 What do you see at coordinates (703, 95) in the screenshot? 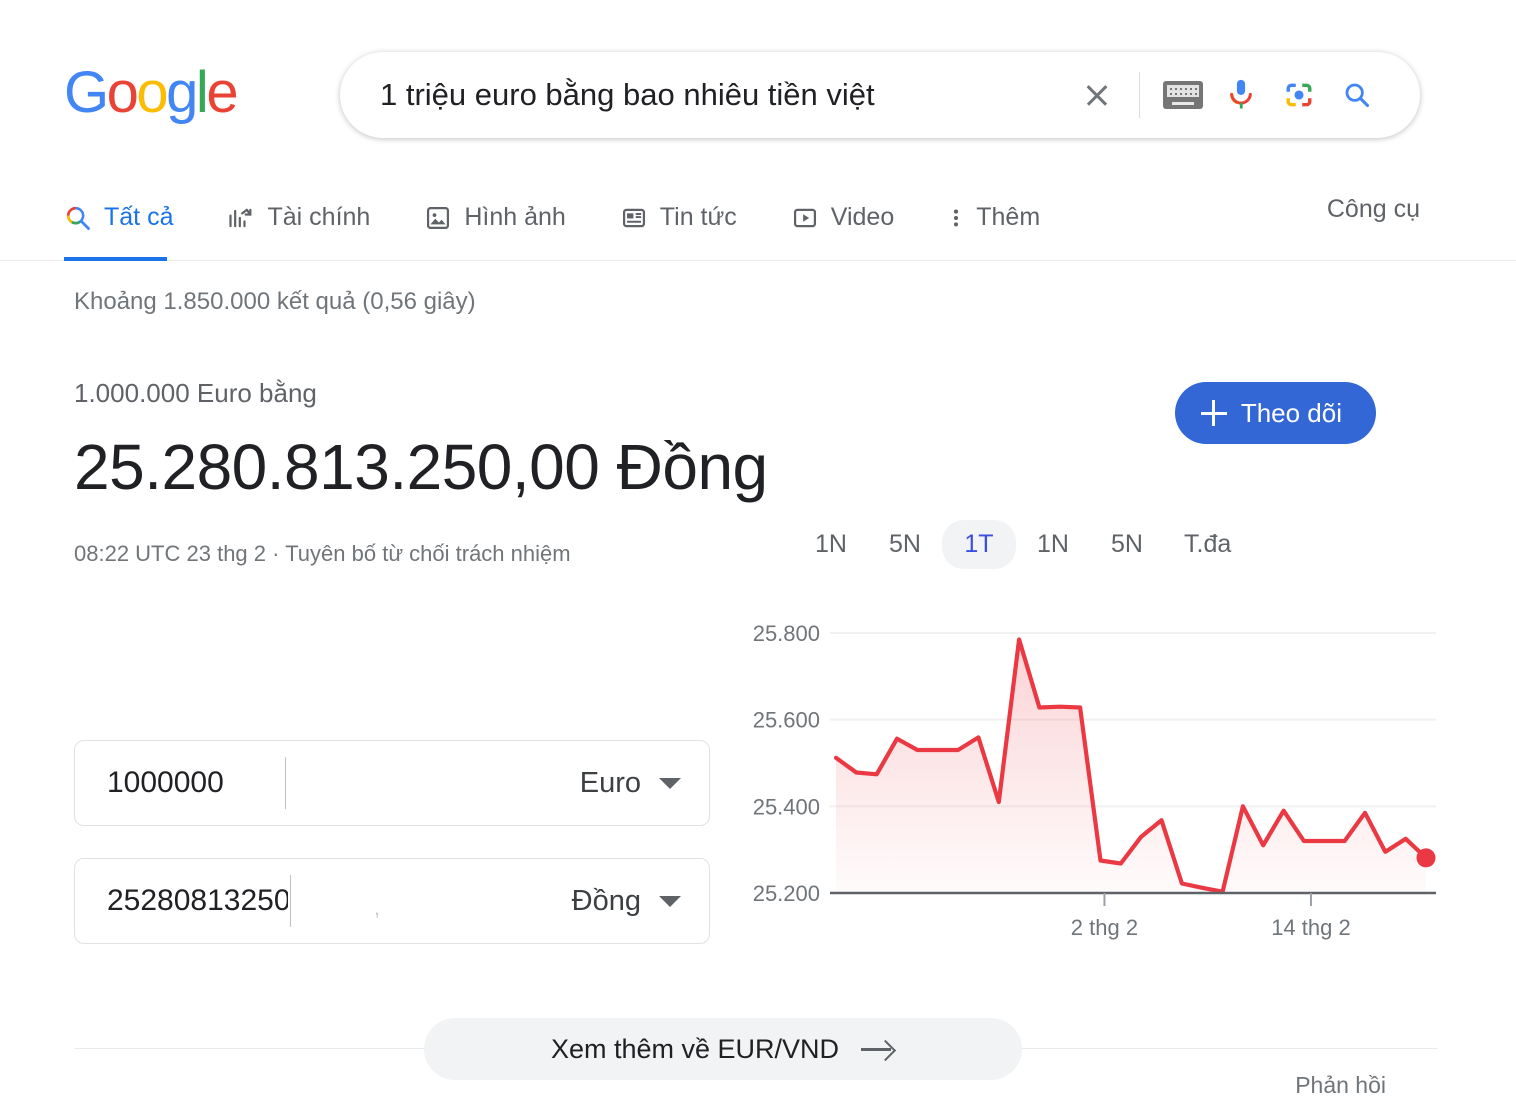
I see `search-input` at bounding box center [703, 95].